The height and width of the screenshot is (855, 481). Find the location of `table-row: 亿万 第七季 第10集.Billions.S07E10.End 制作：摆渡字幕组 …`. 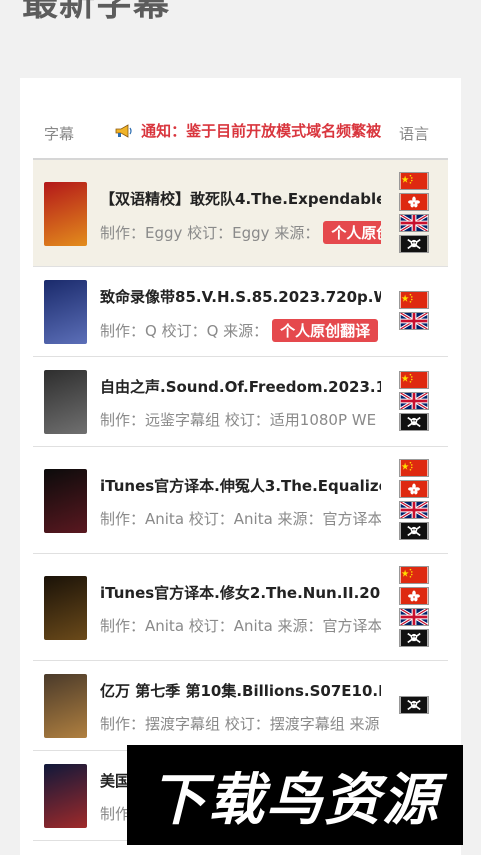

table-row: 亿万 第七季 第10集.Billions.S07E10.End 制作：摆渡字幕组 … is located at coordinates (240, 706).